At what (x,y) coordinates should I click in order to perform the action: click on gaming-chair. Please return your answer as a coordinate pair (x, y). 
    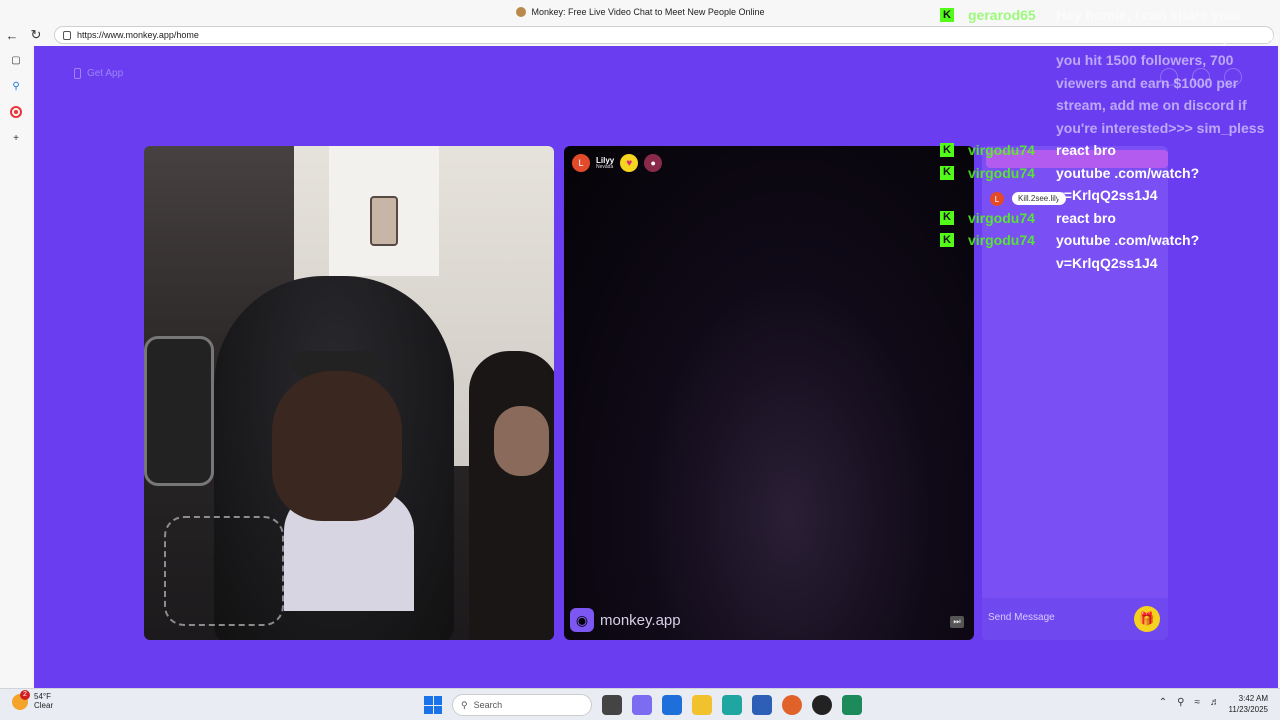
    Looking at the image, I should click on (179, 411).